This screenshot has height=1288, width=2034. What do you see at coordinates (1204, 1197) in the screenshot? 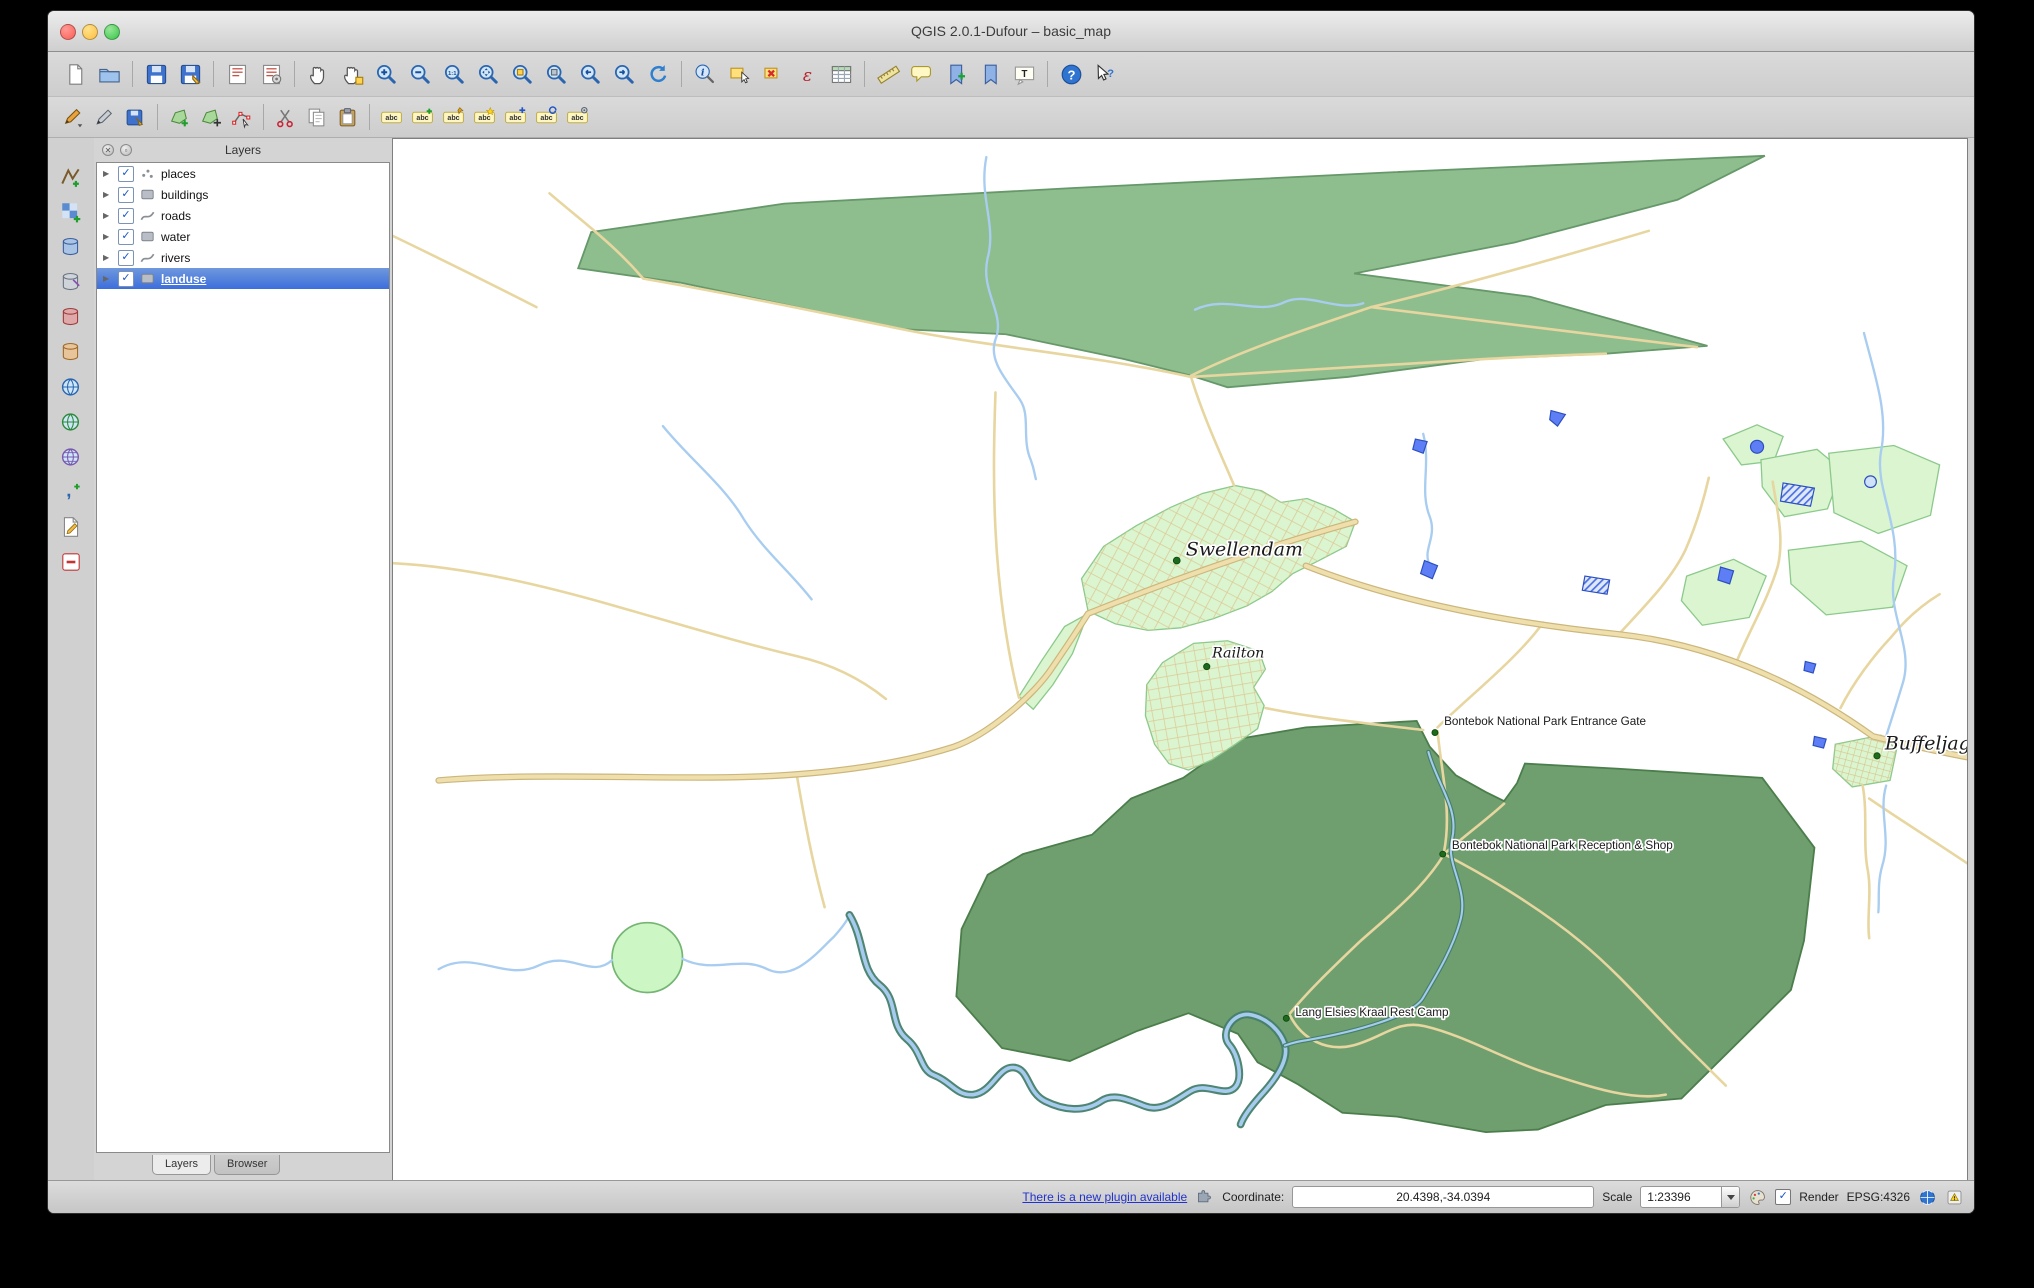
I see `plugin-icon` at bounding box center [1204, 1197].